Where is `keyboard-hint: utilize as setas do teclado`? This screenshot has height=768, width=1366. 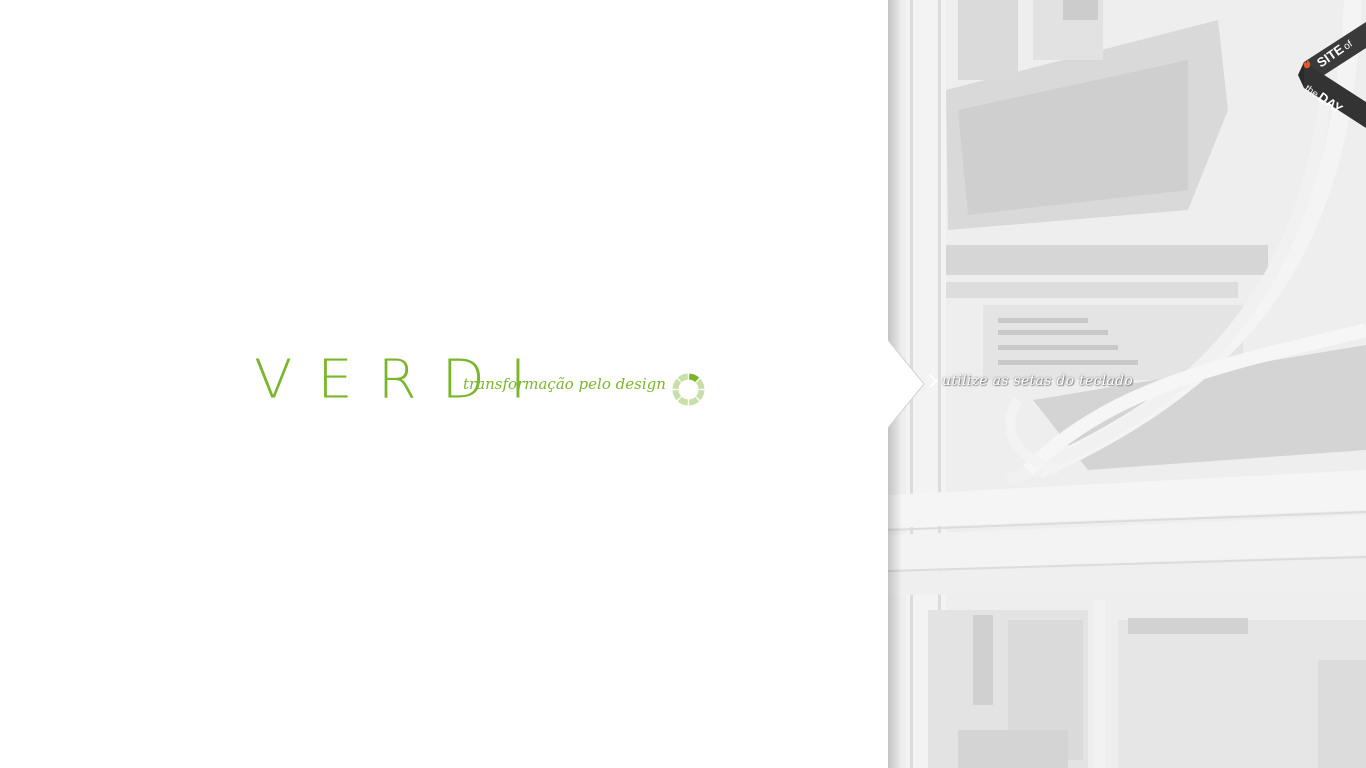 keyboard-hint: utilize as setas do teclado is located at coordinates (1030, 381).